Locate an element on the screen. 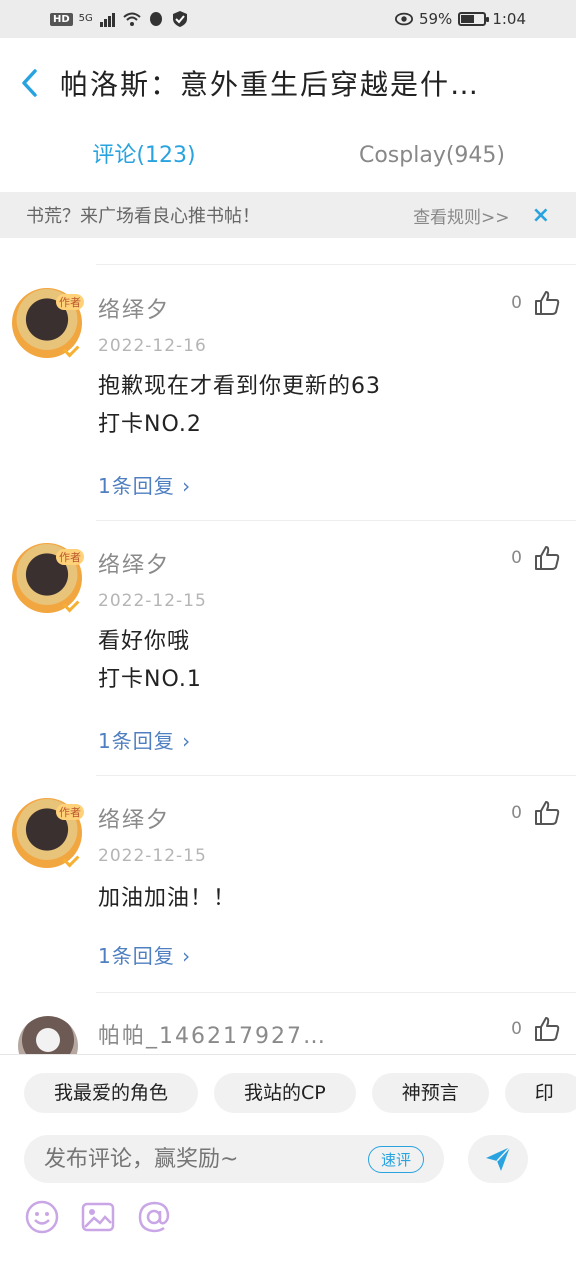  battery-percent: 59% is located at coordinates (435, 19).